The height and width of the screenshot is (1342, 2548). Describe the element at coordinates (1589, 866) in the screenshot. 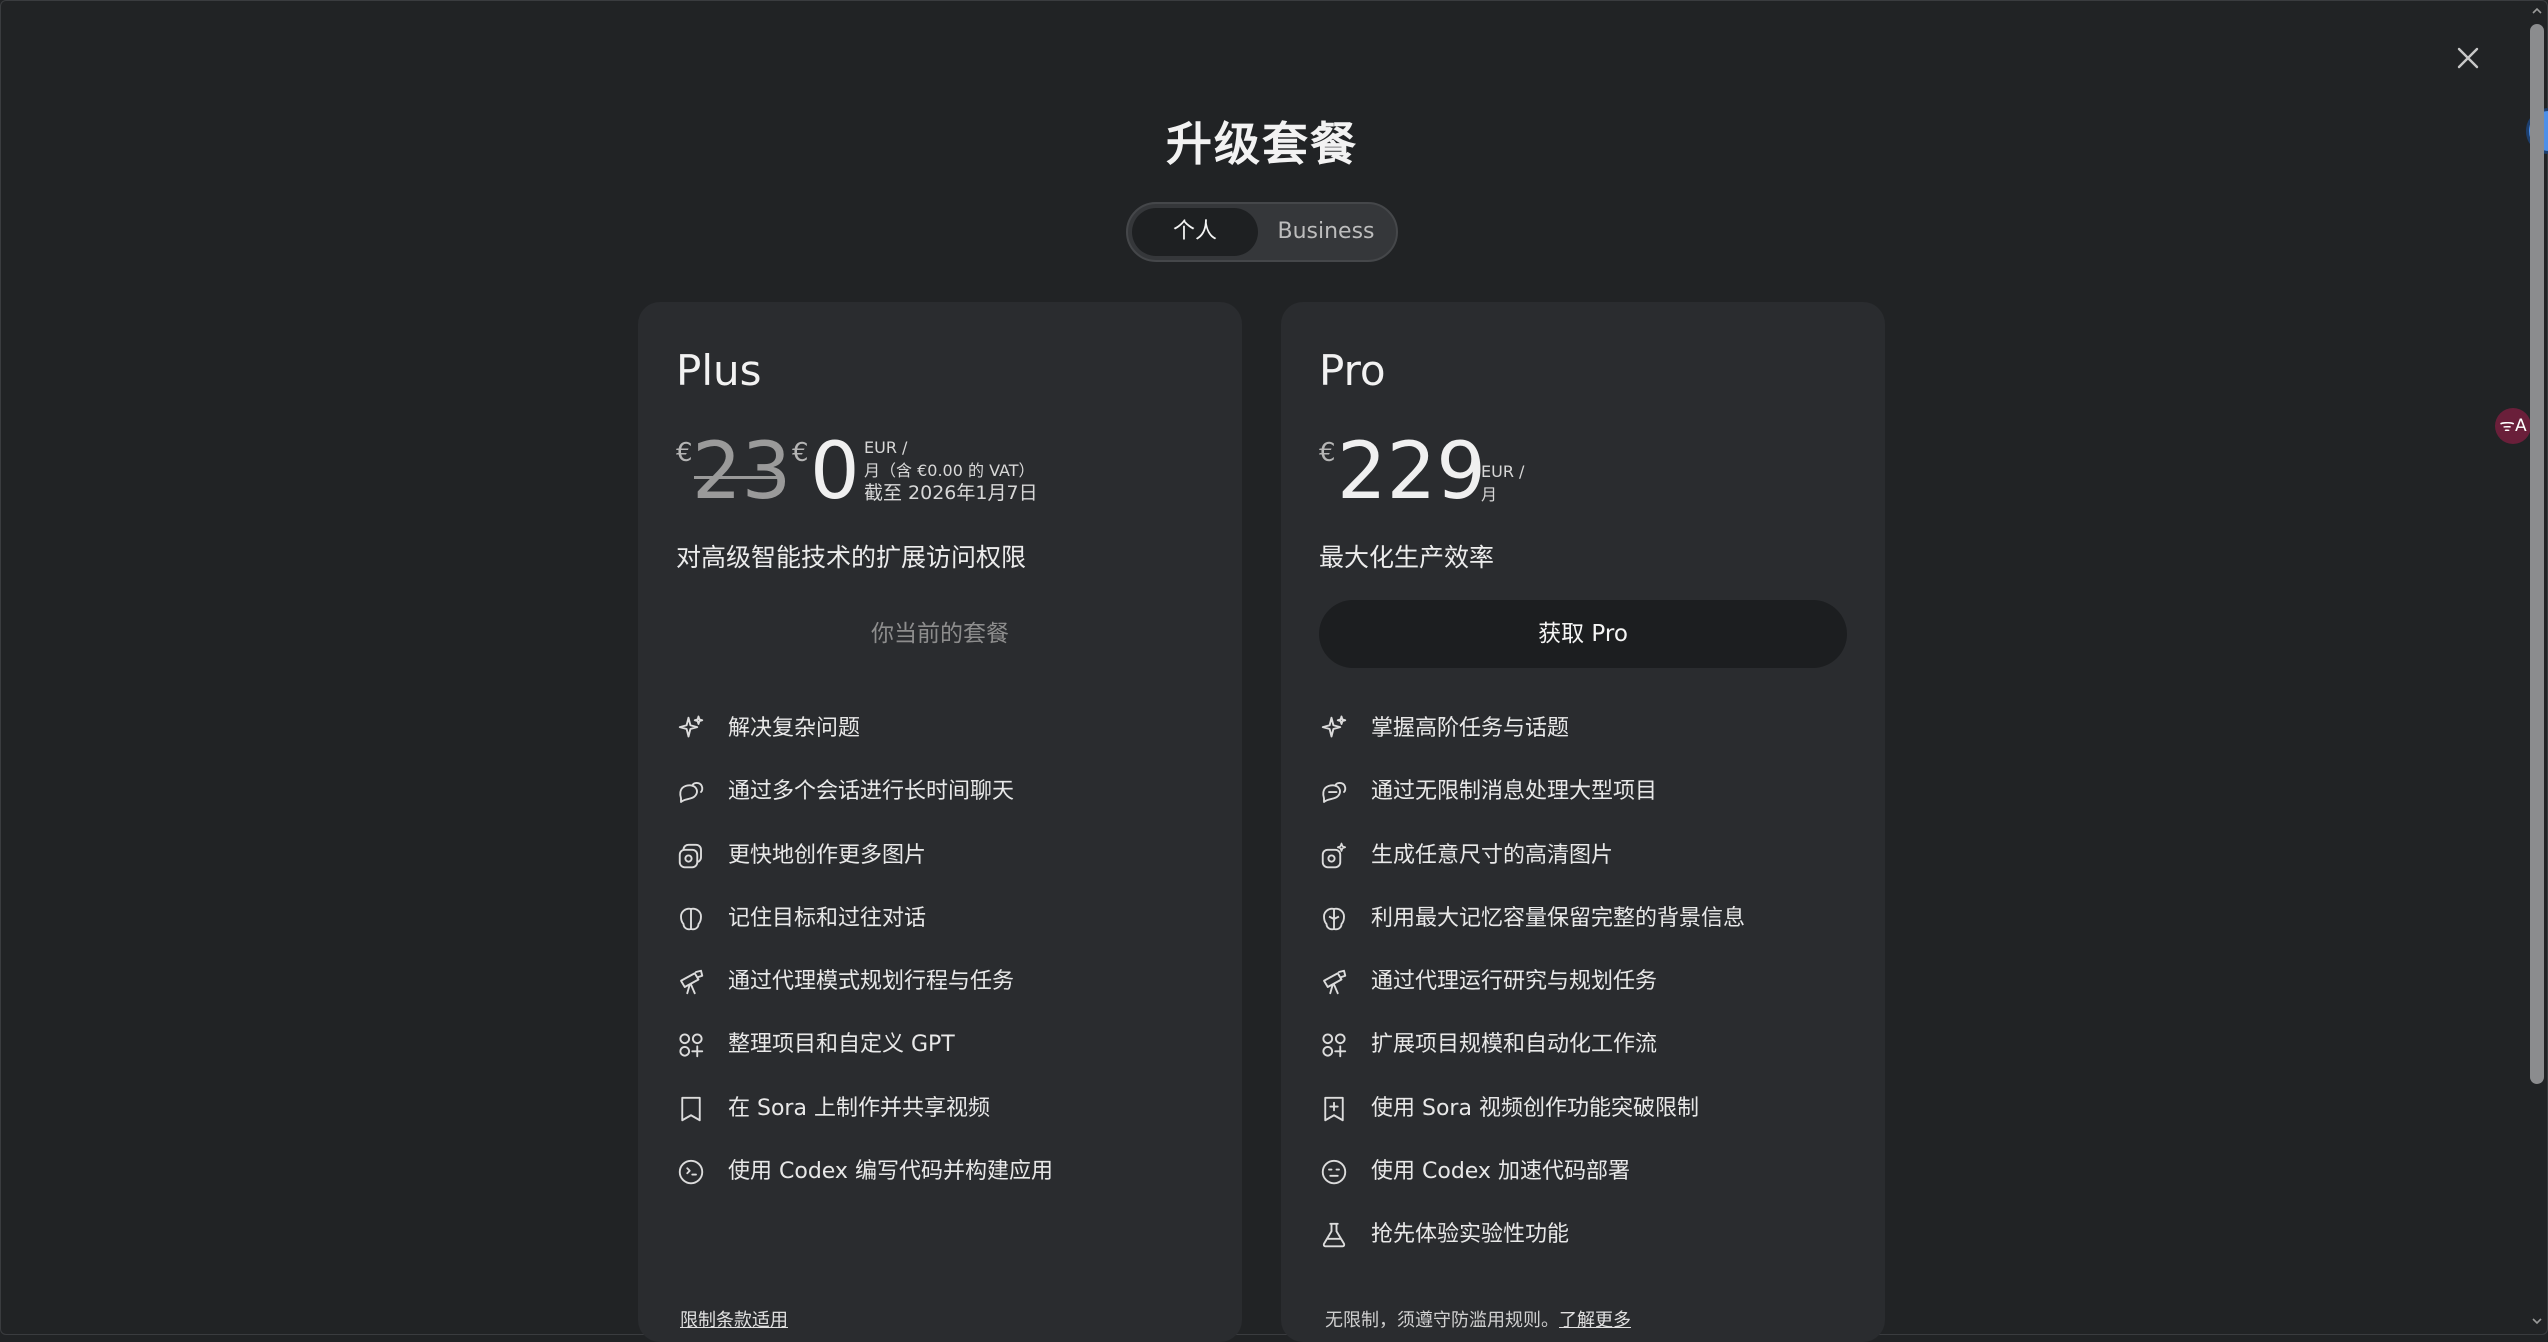

I see `list-item: 生成任意尺寸的高清图片` at that location.